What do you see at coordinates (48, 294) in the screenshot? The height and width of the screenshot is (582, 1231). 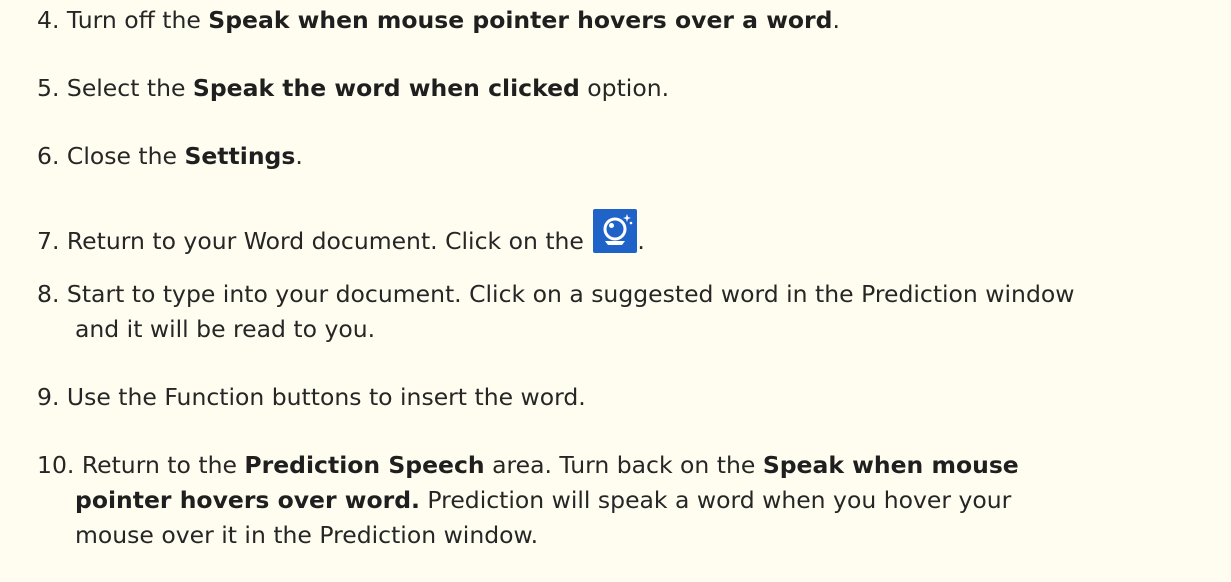 I see `step-number: 8.` at bounding box center [48, 294].